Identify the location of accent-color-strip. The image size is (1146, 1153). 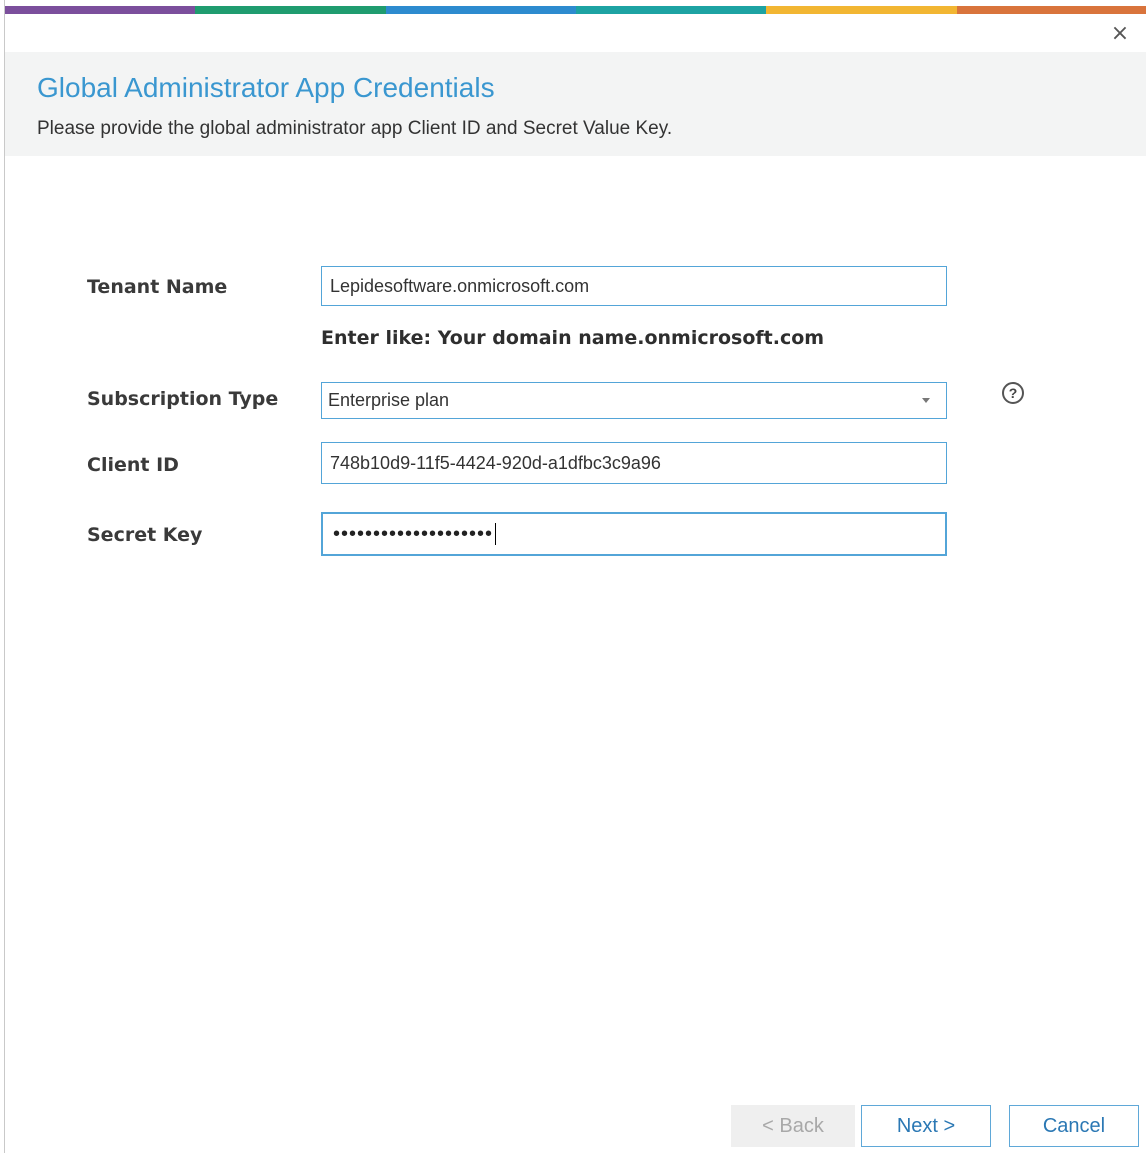
(575, 10).